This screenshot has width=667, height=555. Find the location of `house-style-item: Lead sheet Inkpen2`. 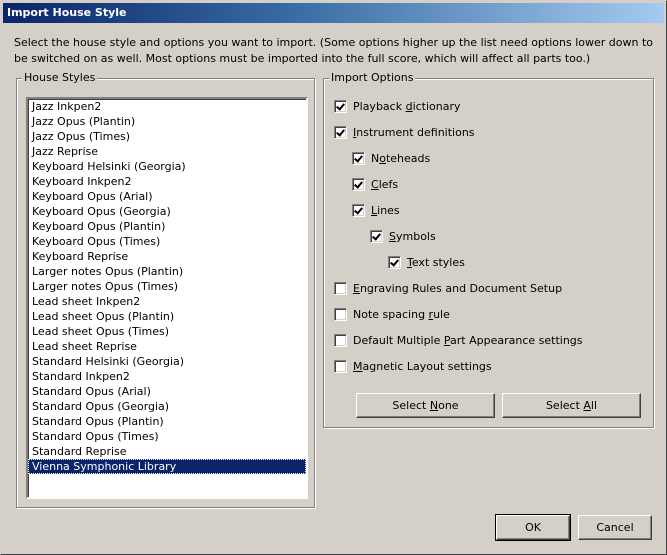

house-style-item: Lead sheet Inkpen2 is located at coordinates (167, 301).